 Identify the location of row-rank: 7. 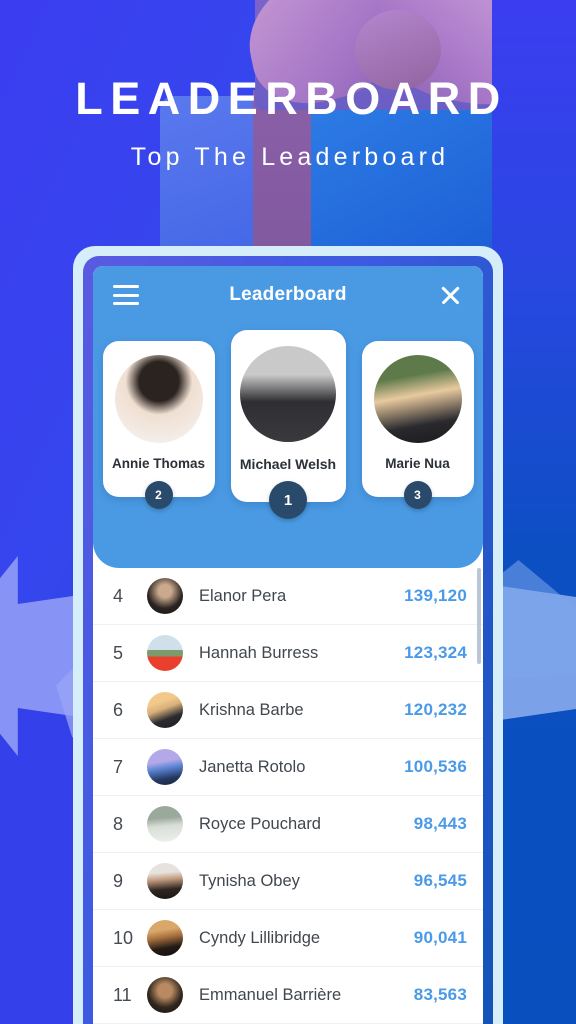
(118, 766).